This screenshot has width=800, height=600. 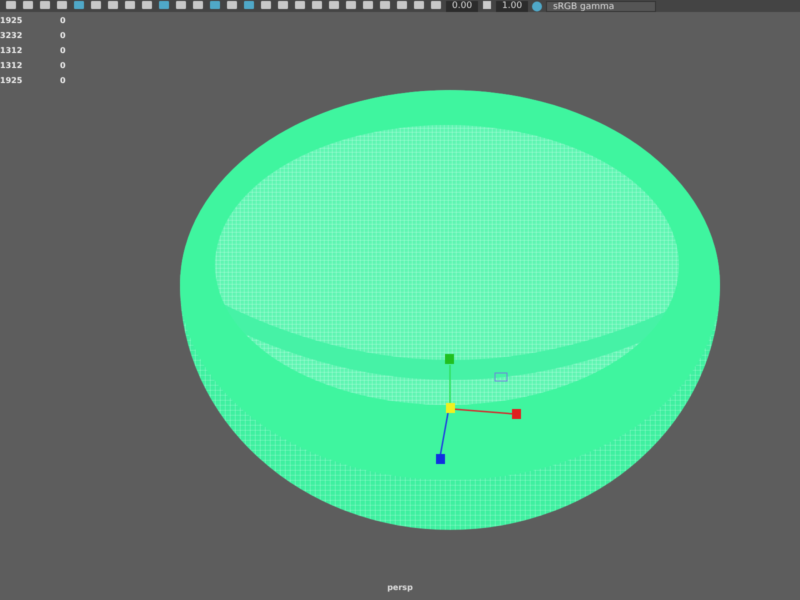 What do you see at coordinates (462, 6) in the screenshot?
I see `exposure-field: 0.00` at bounding box center [462, 6].